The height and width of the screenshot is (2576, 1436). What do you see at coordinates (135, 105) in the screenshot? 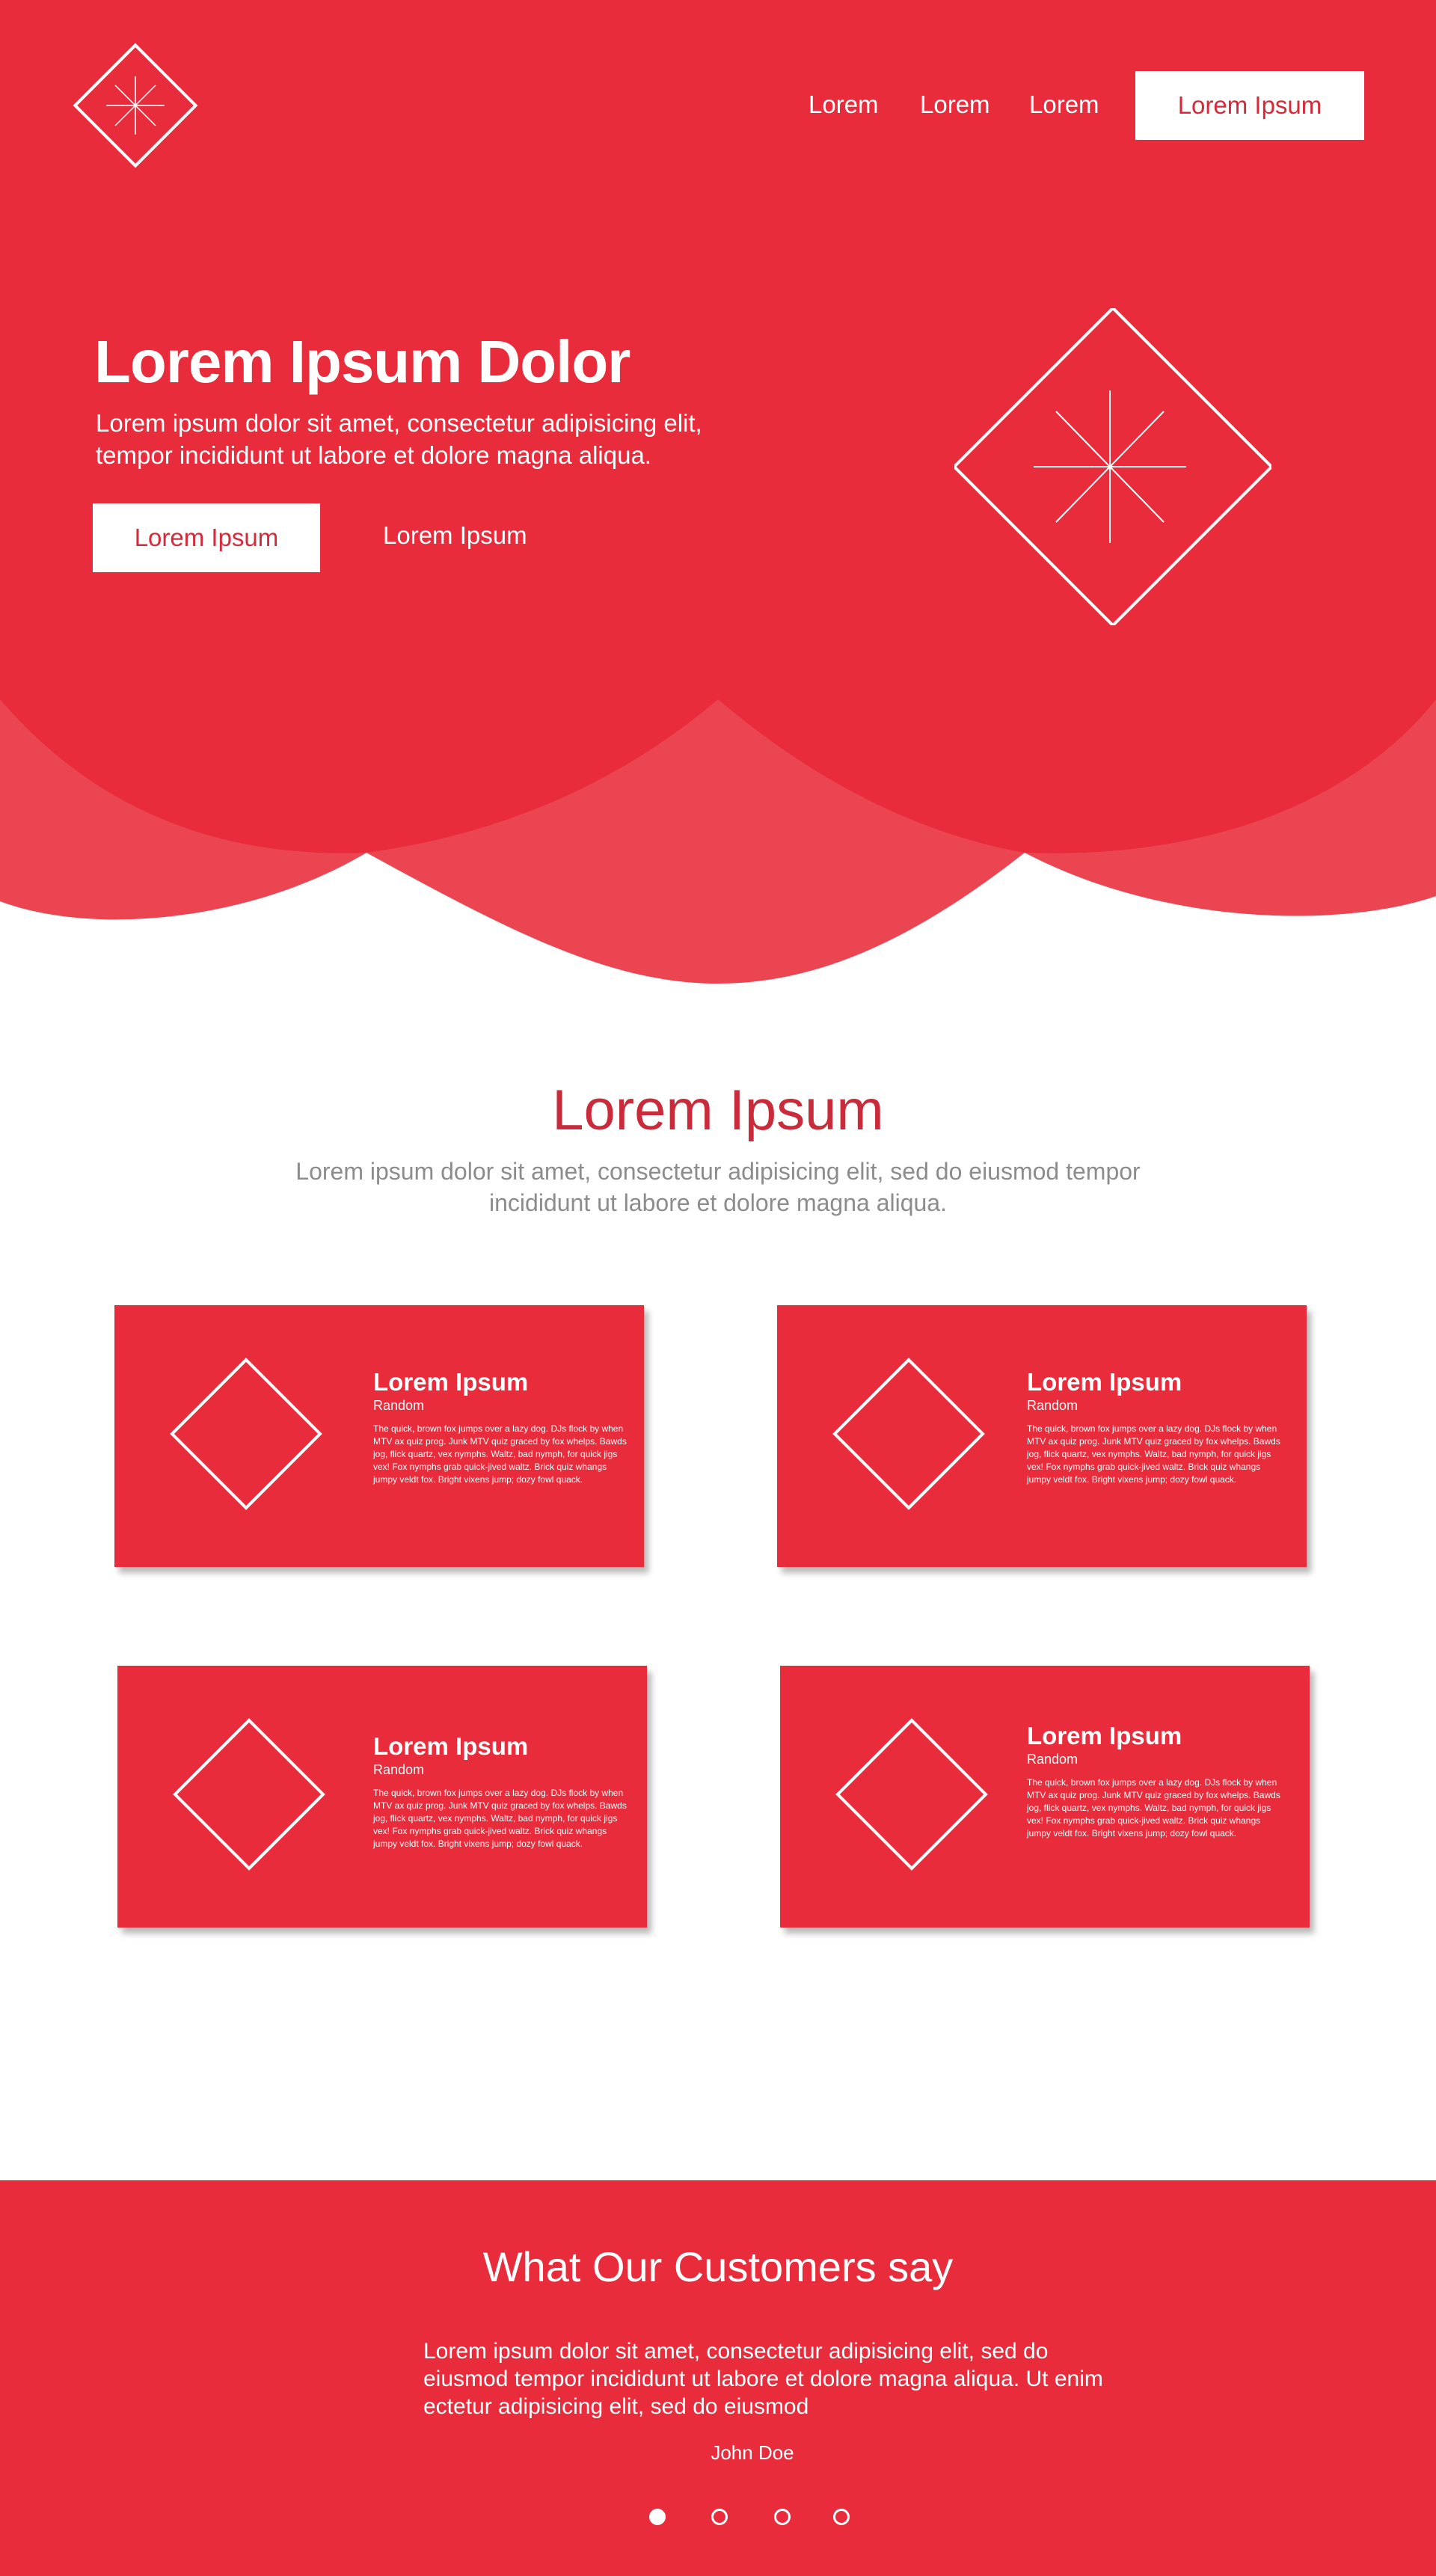
I see `logo-diamond-icon` at bounding box center [135, 105].